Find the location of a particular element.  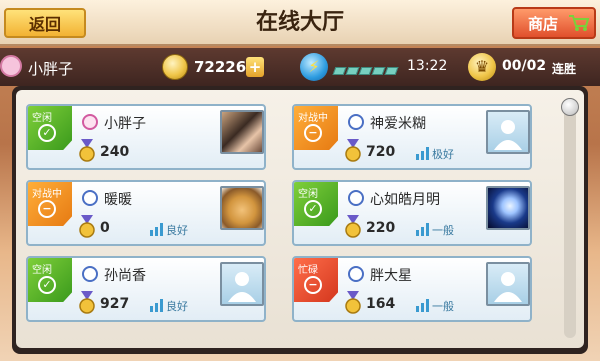

add-coins-button: + is located at coordinates (255, 67).